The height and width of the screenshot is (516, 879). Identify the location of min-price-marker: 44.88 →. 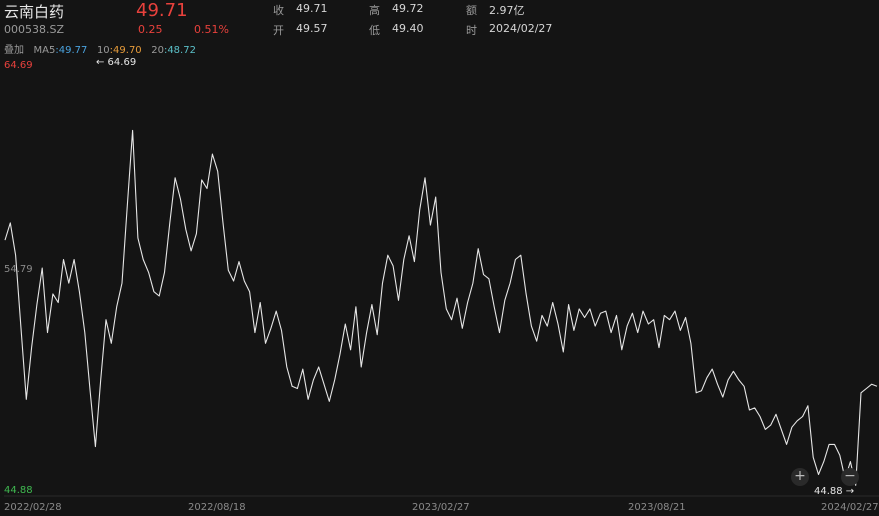
(834, 491).